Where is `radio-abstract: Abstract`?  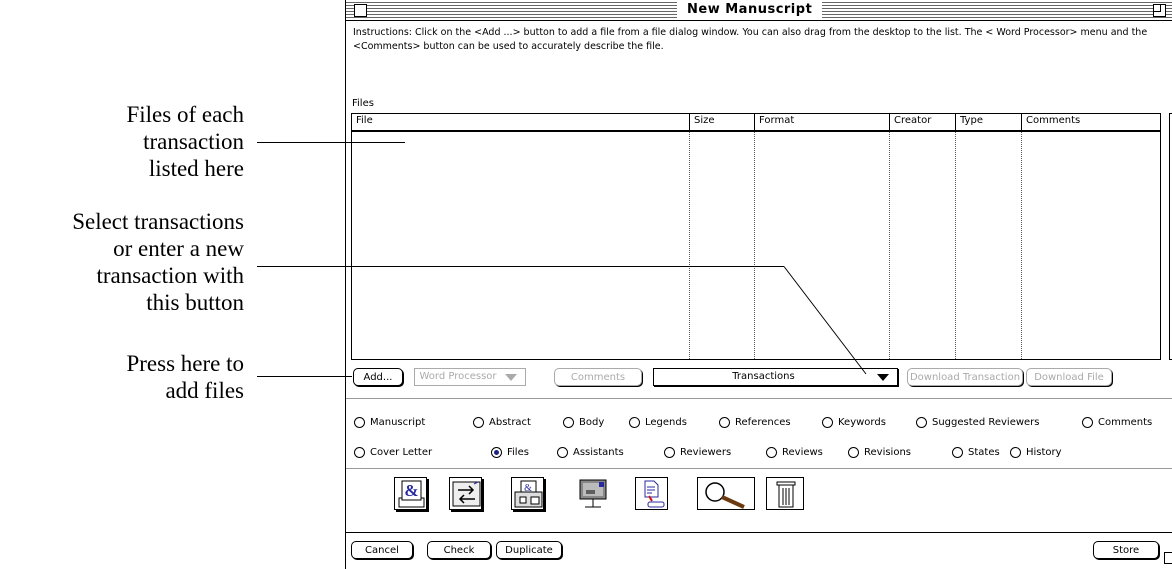 radio-abstract: Abstract is located at coordinates (502, 422).